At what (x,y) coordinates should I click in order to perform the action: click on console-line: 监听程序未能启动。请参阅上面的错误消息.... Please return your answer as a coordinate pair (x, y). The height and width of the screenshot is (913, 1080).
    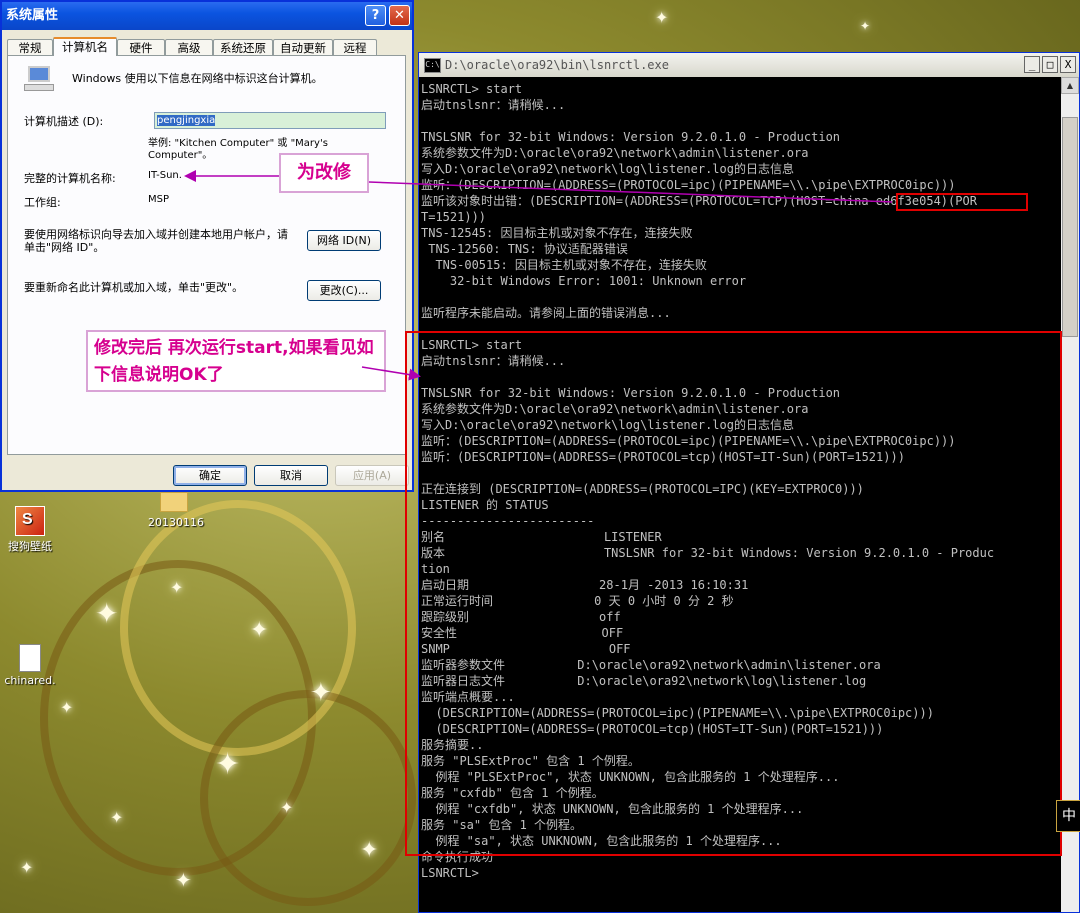
    Looking at the image, I should click on (546, 313).